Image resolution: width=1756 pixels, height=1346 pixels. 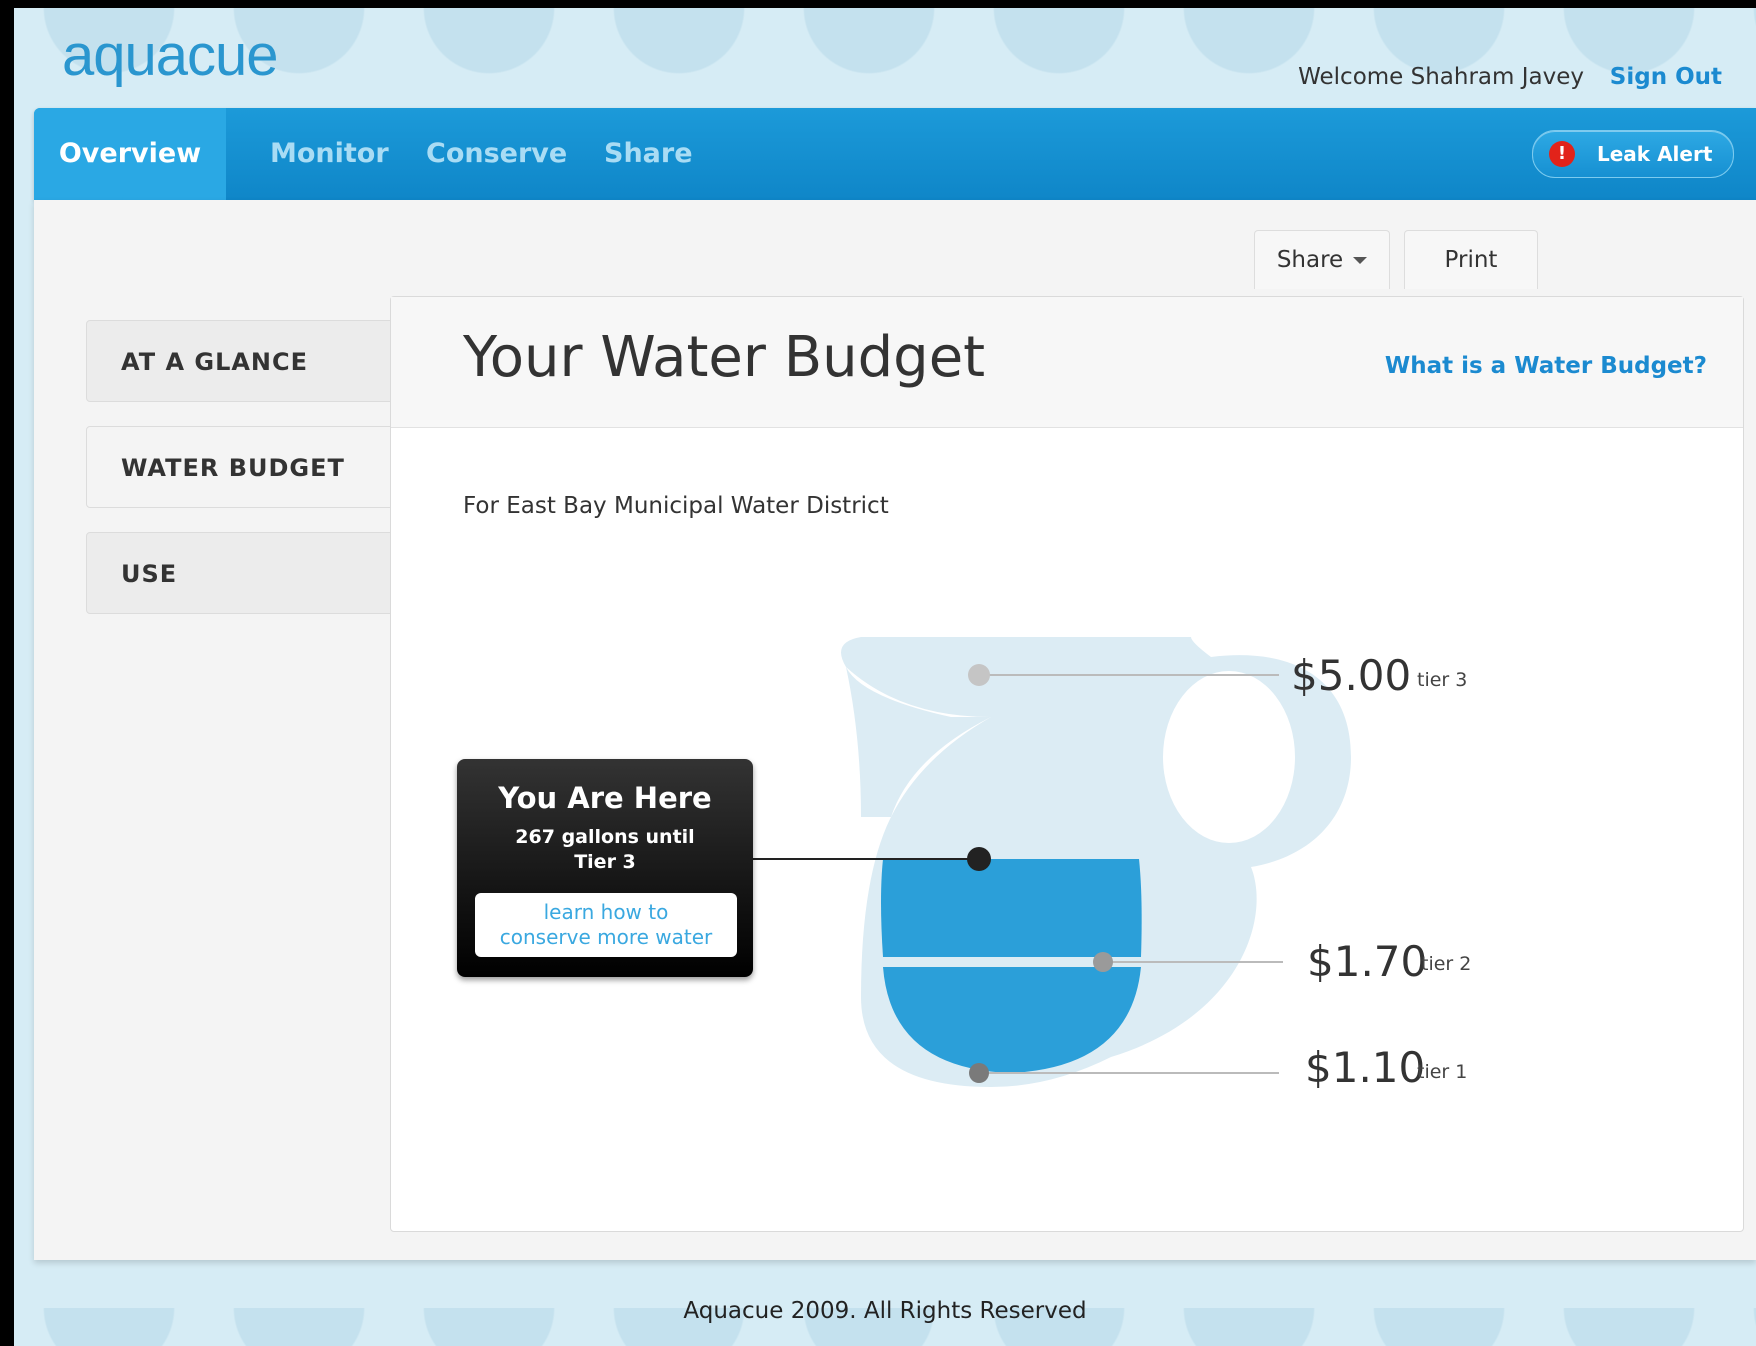 I want to click on welcome-message: Welcome Shahram Javey, so click(x=1441, y=77).